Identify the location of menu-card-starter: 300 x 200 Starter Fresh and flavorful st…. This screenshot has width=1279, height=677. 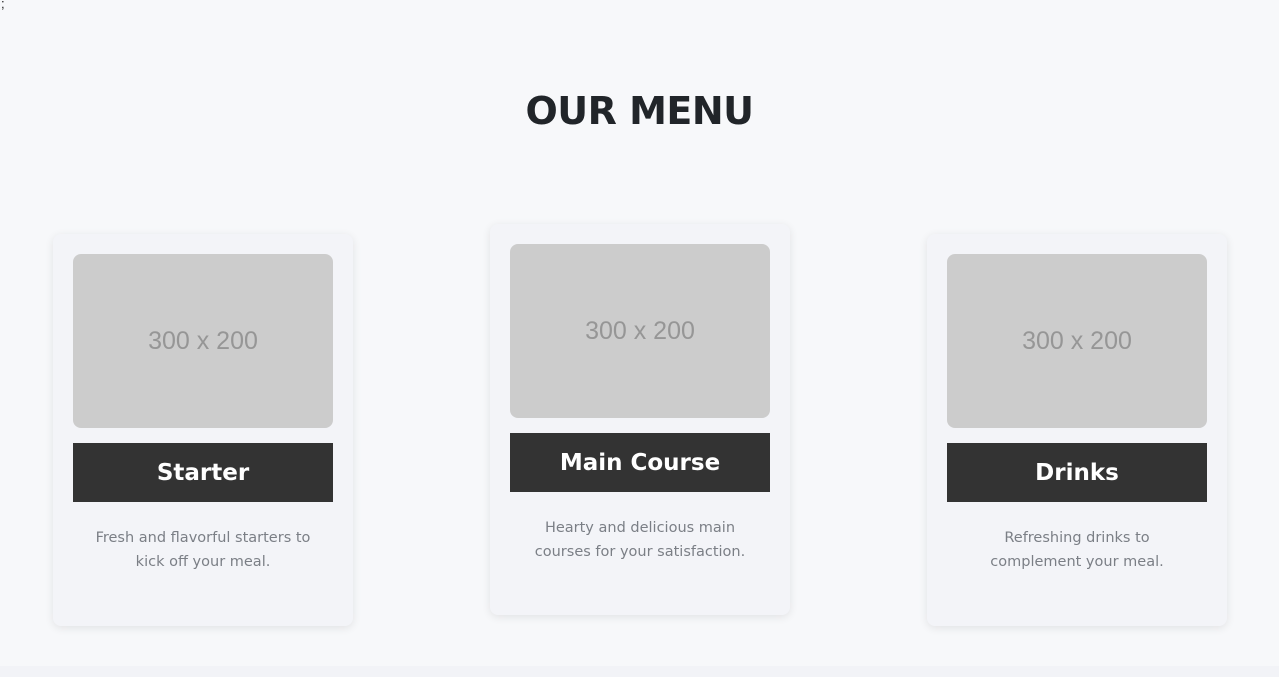
(203, 430).